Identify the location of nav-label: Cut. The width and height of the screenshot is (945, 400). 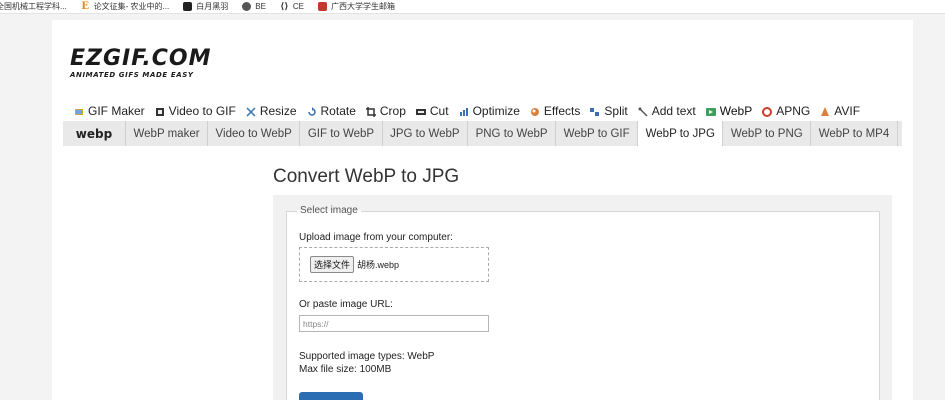
(439, 111).